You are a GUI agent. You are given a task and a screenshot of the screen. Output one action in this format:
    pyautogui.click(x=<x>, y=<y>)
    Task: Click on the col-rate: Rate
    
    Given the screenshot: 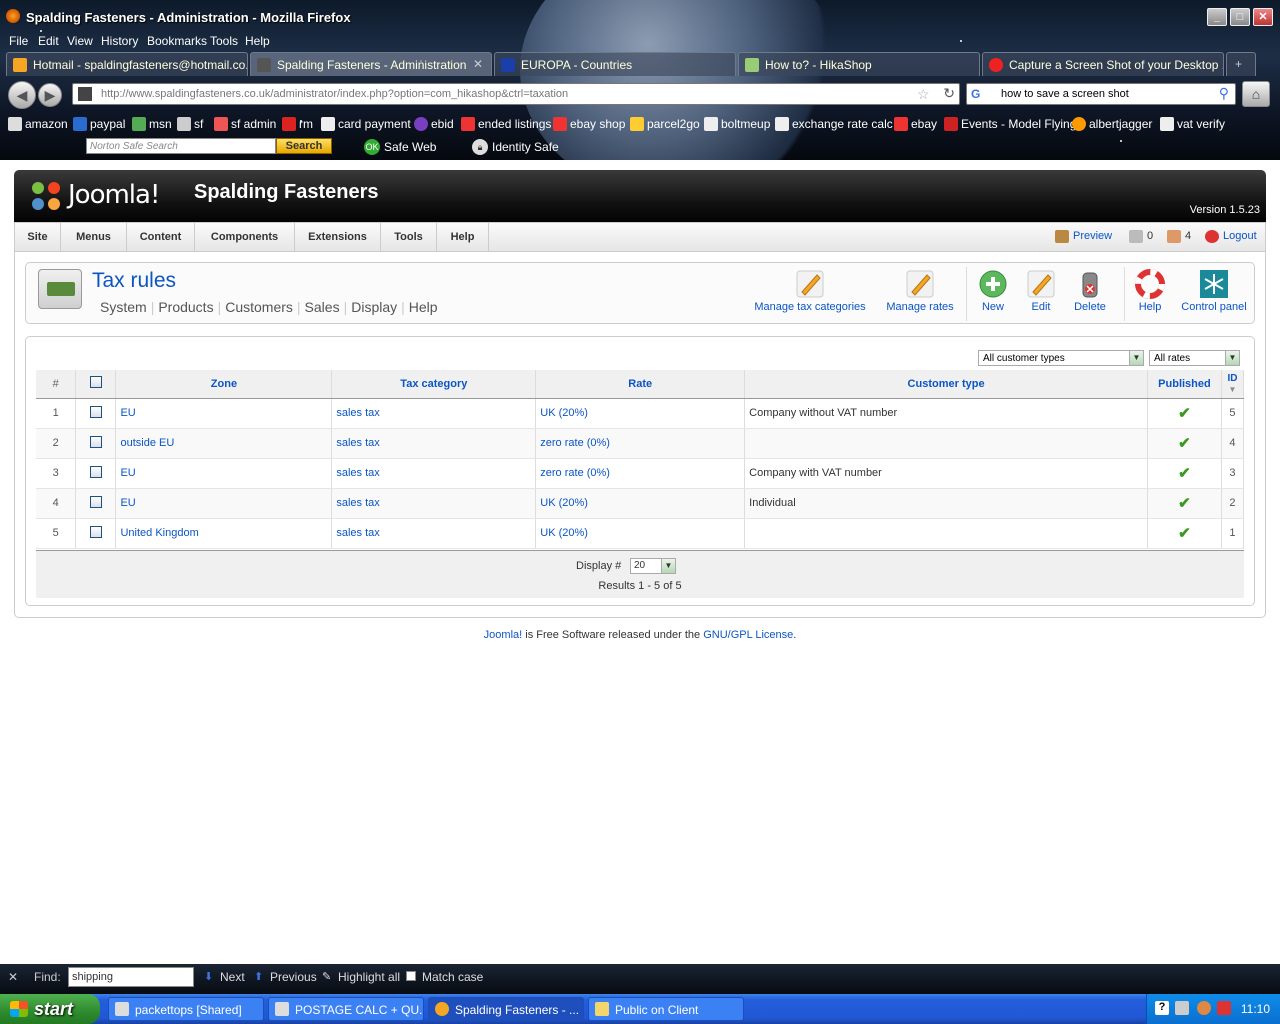 What is the action you would take?
    pyautogui.click(x=640, y=384)
    